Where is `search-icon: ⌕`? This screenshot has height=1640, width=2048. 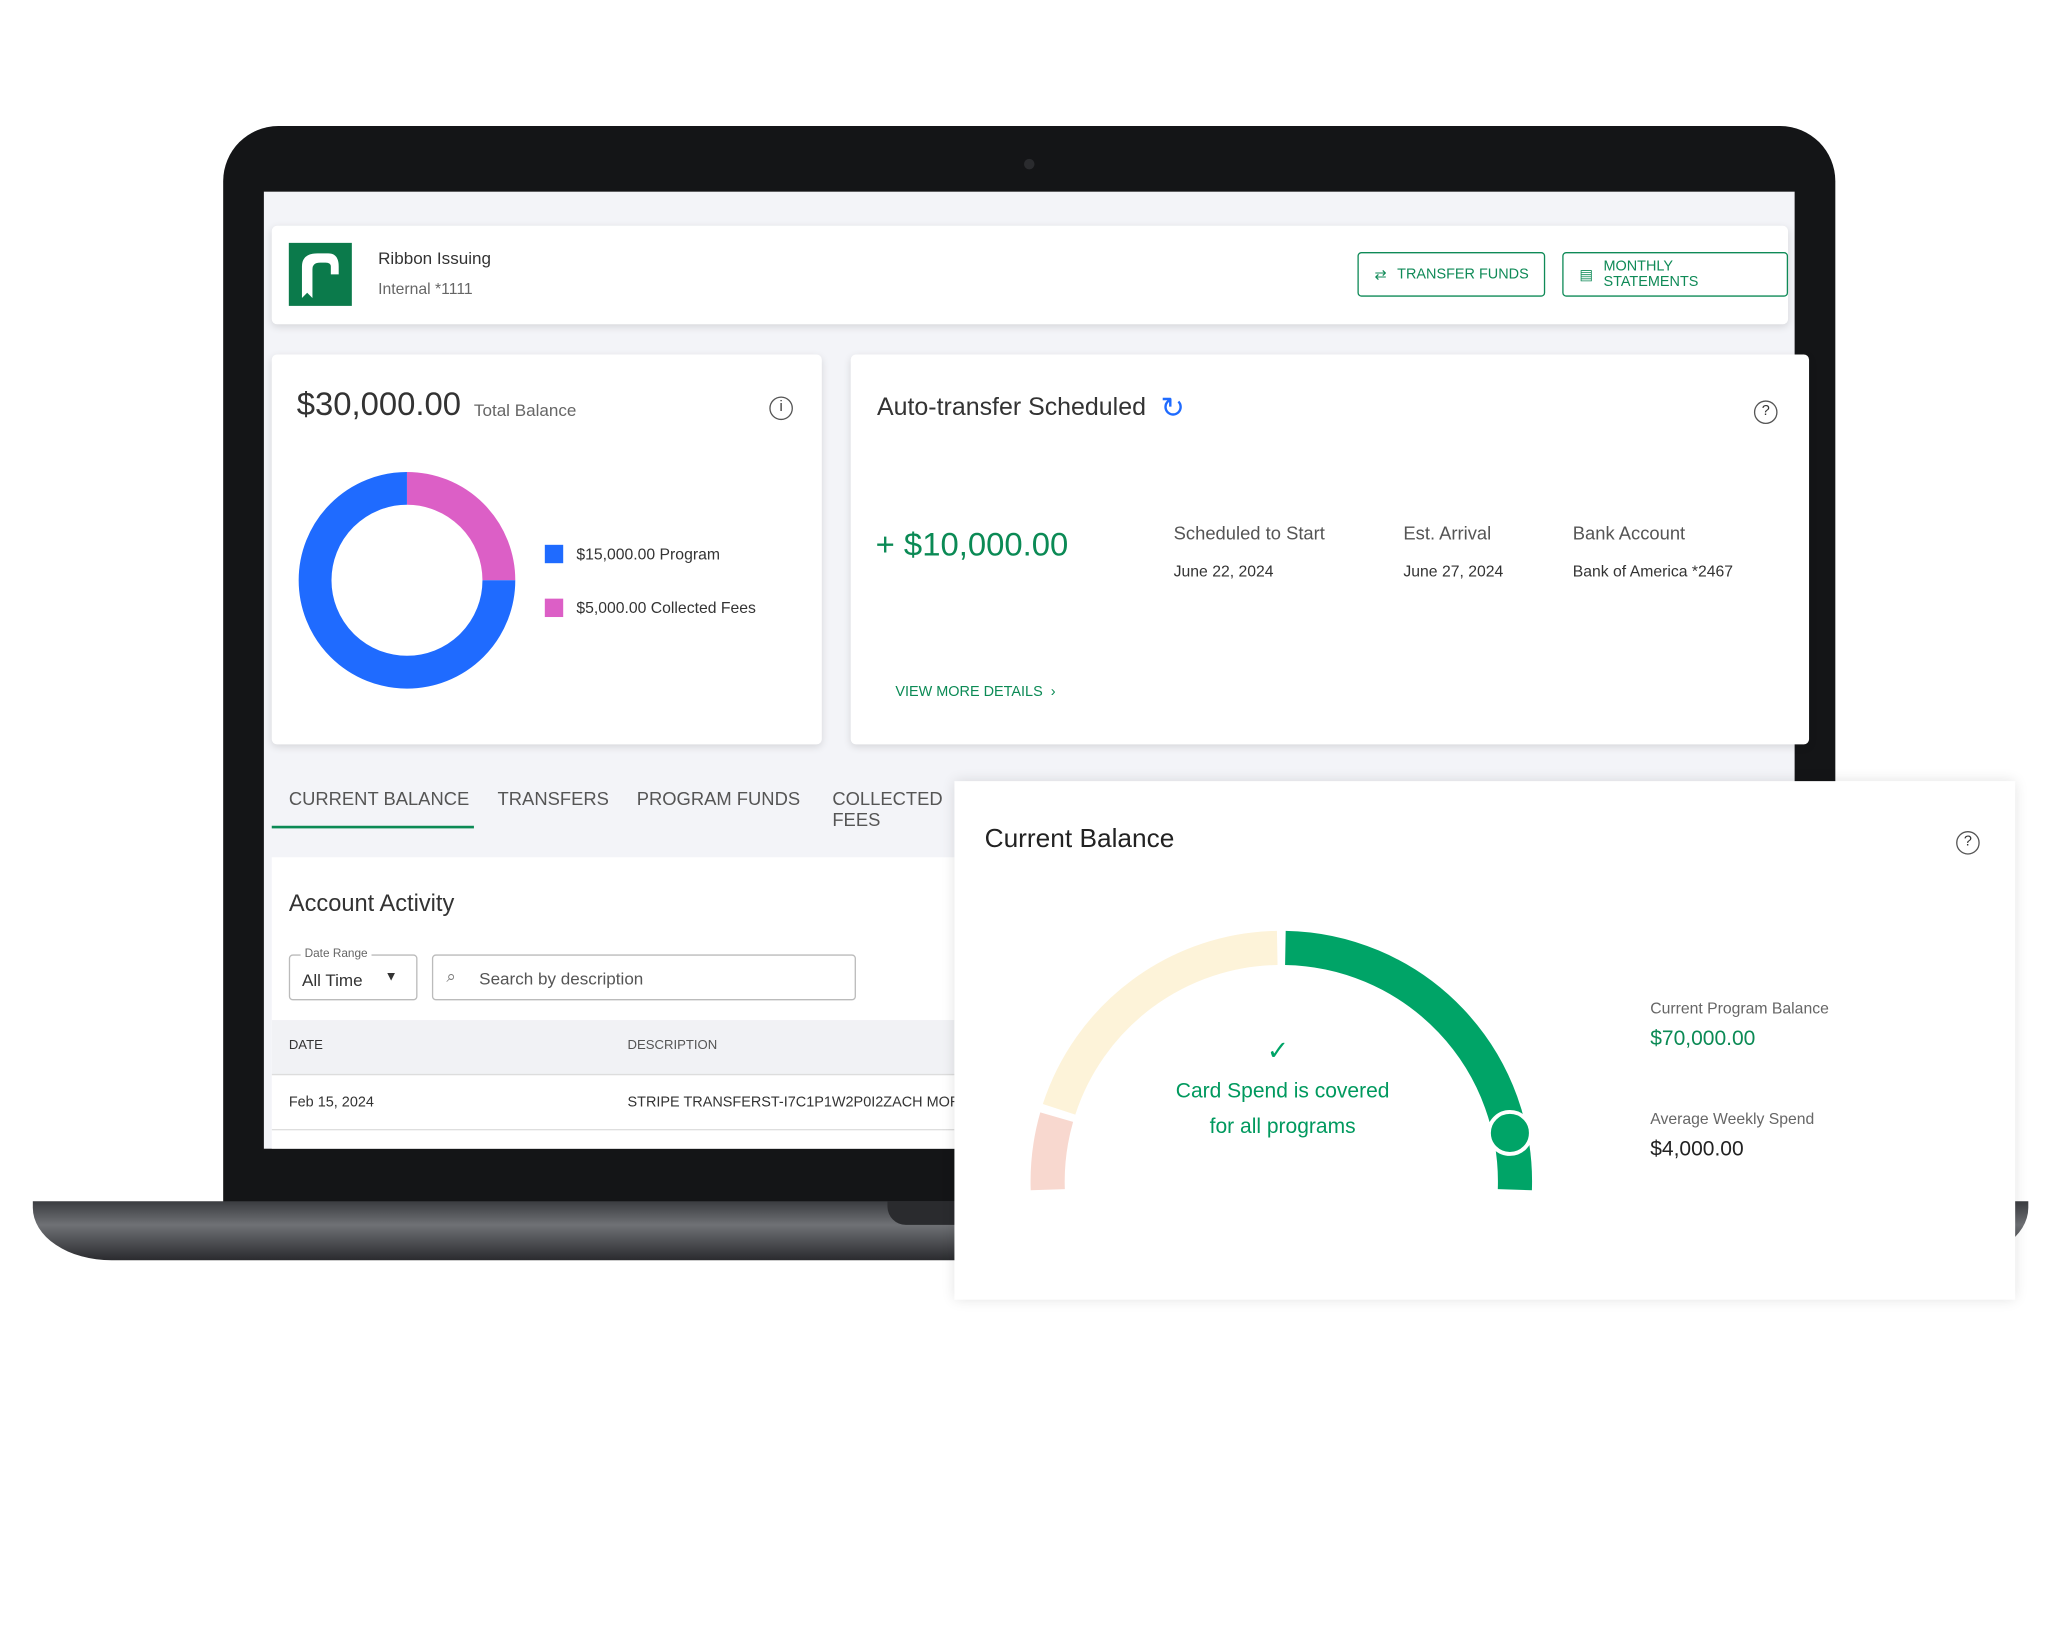 search-icon: ⌕ is located at coordinates (451, 976).